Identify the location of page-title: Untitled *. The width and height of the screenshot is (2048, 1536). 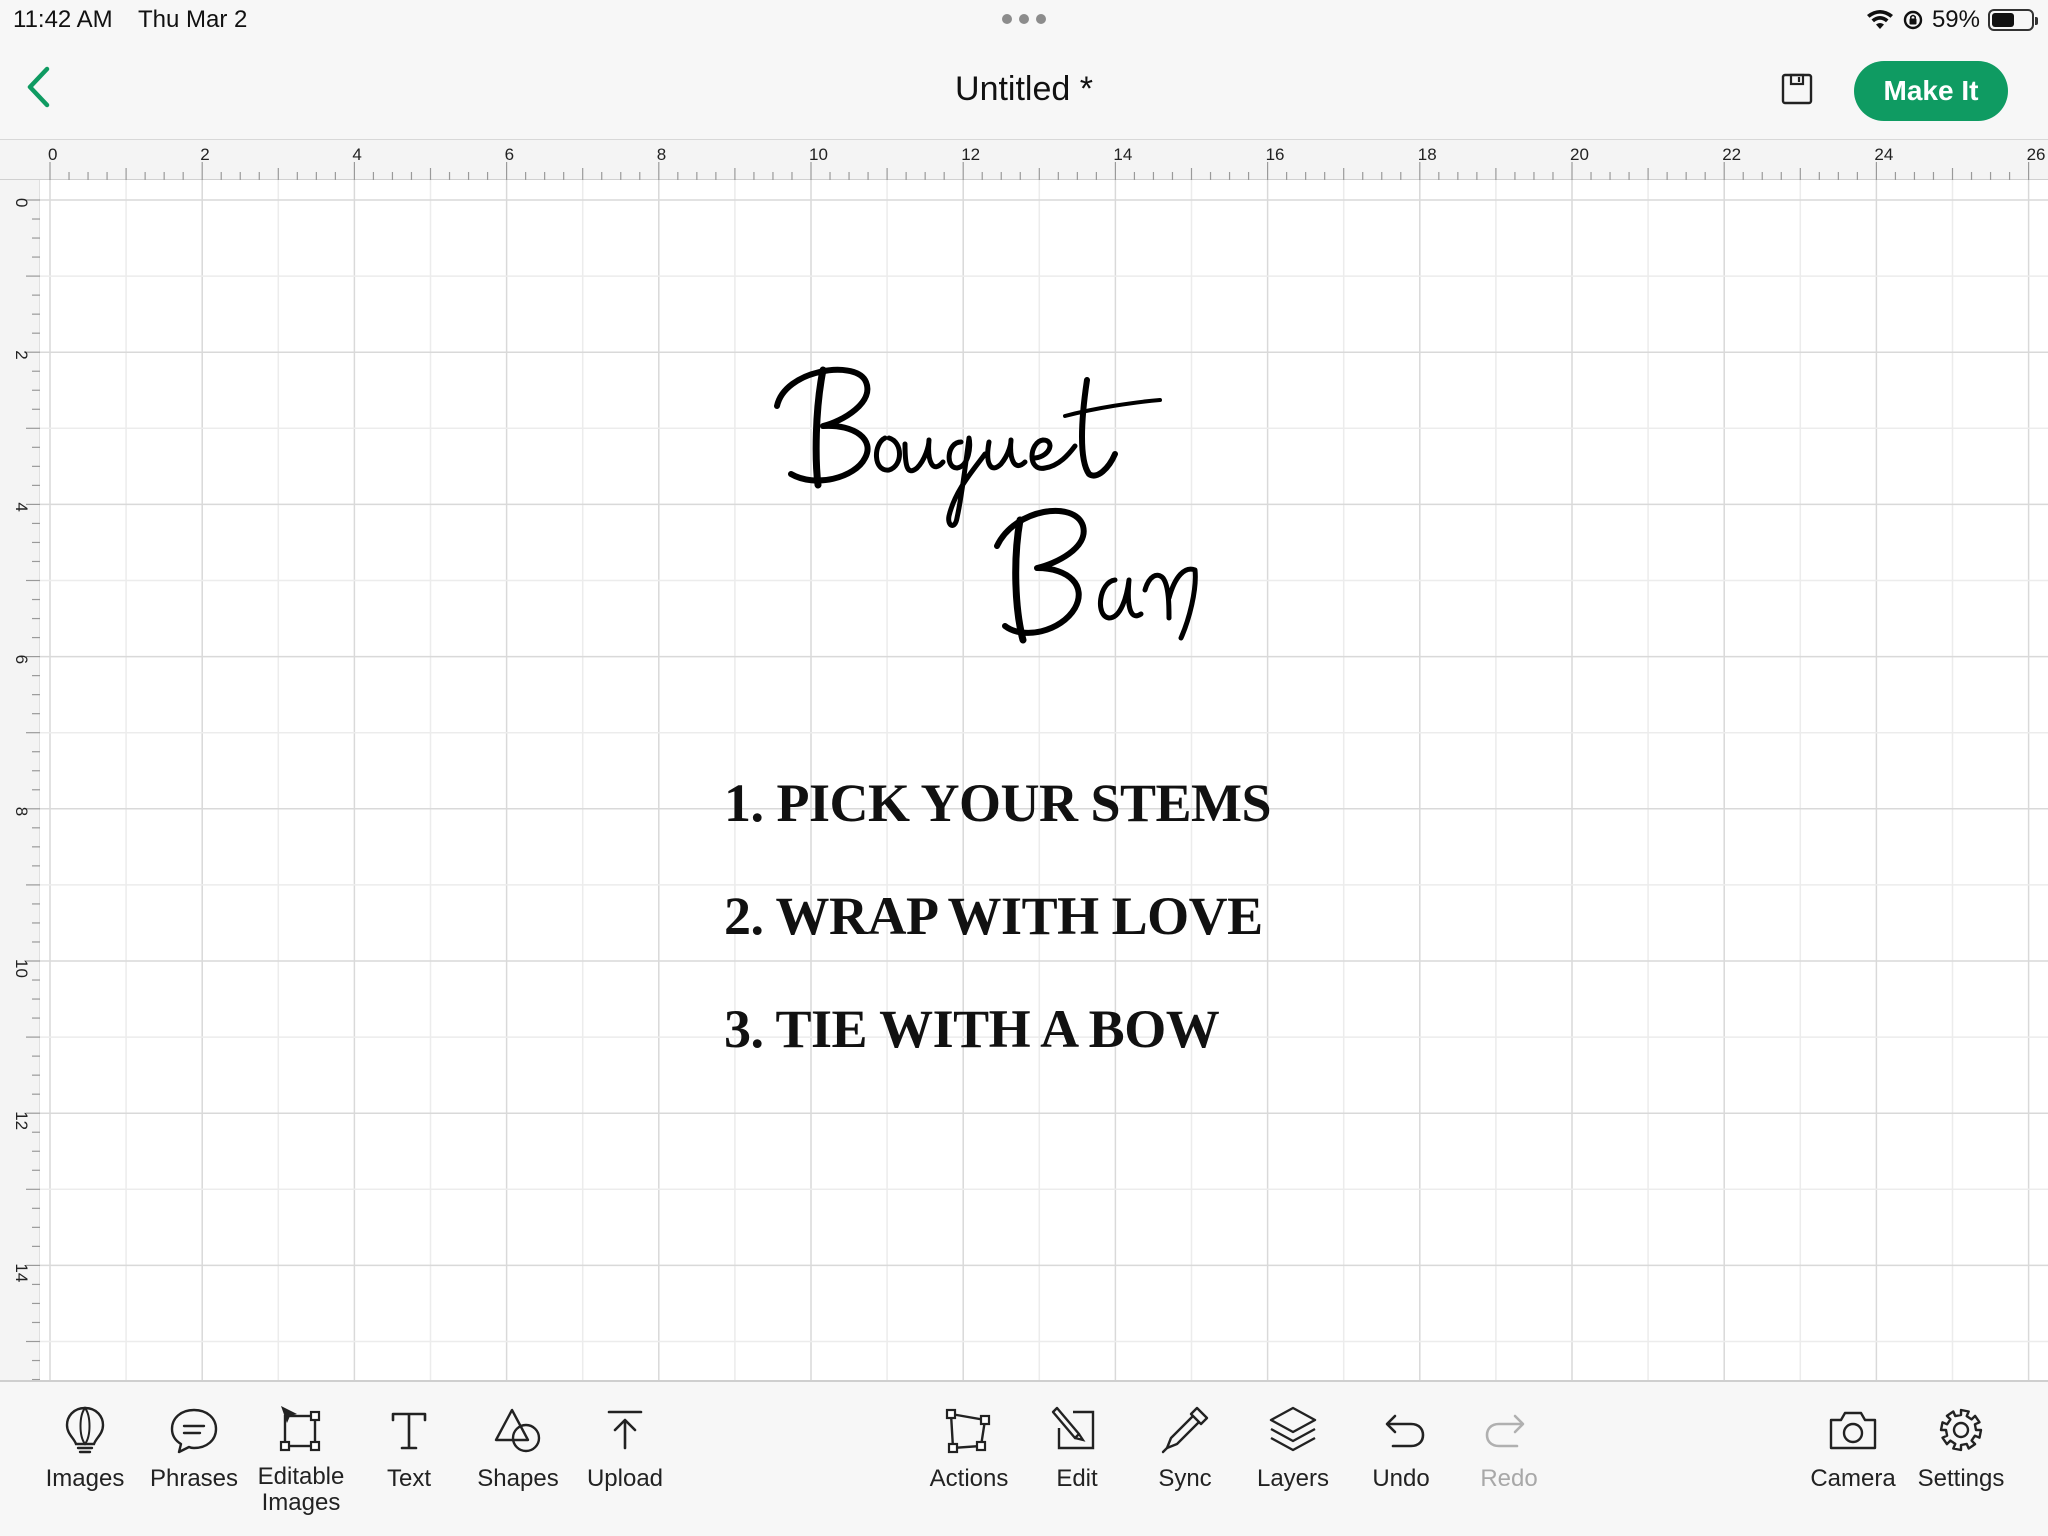
(1024, 89).